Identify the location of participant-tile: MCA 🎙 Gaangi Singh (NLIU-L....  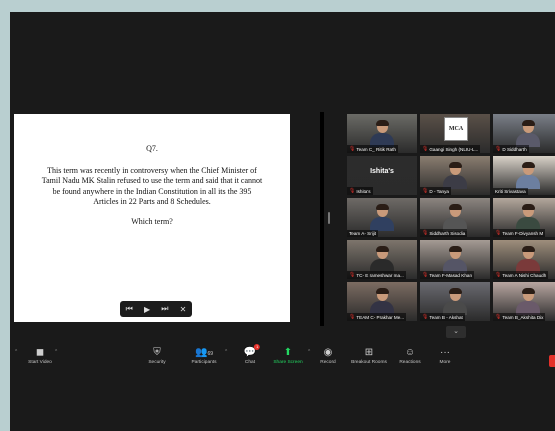
(455, 133).